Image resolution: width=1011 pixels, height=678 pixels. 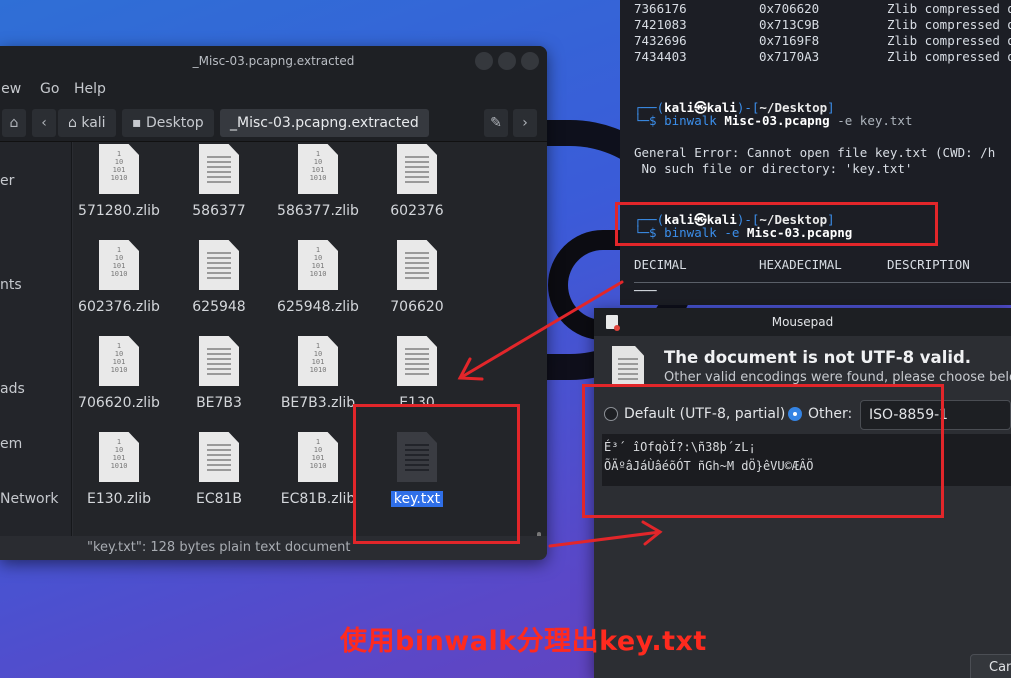 What do you see at coordinates (318, 403) in the screenshot?
I see `file-name: BE7B3.zlib` at bounding box center [318, 403].